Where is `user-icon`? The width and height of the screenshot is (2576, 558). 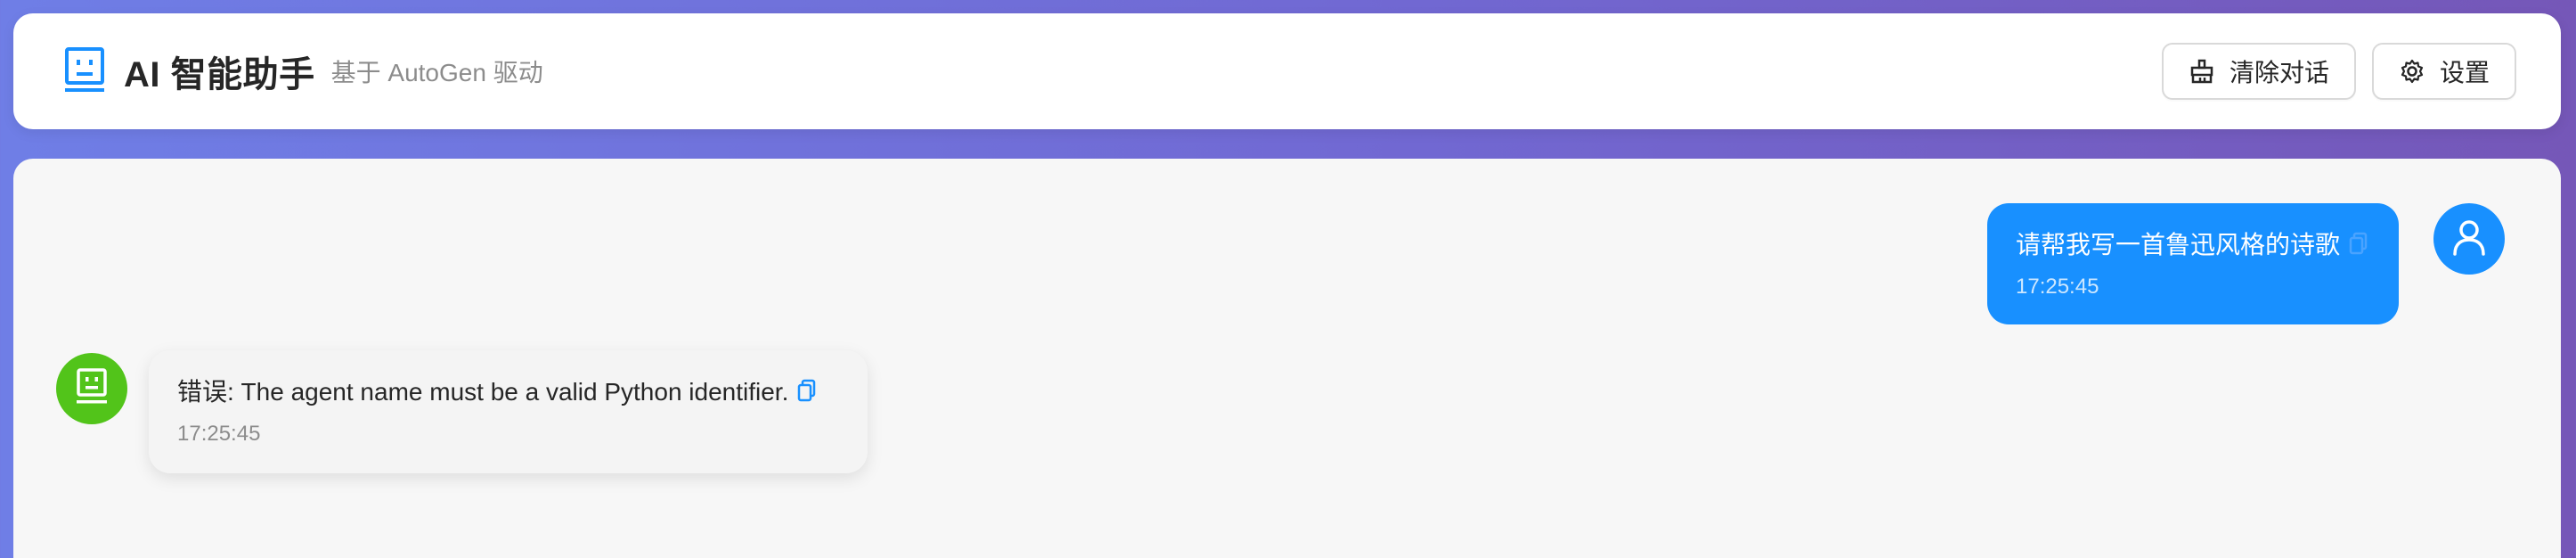
user-icon is located at coordinates (2469, 239).